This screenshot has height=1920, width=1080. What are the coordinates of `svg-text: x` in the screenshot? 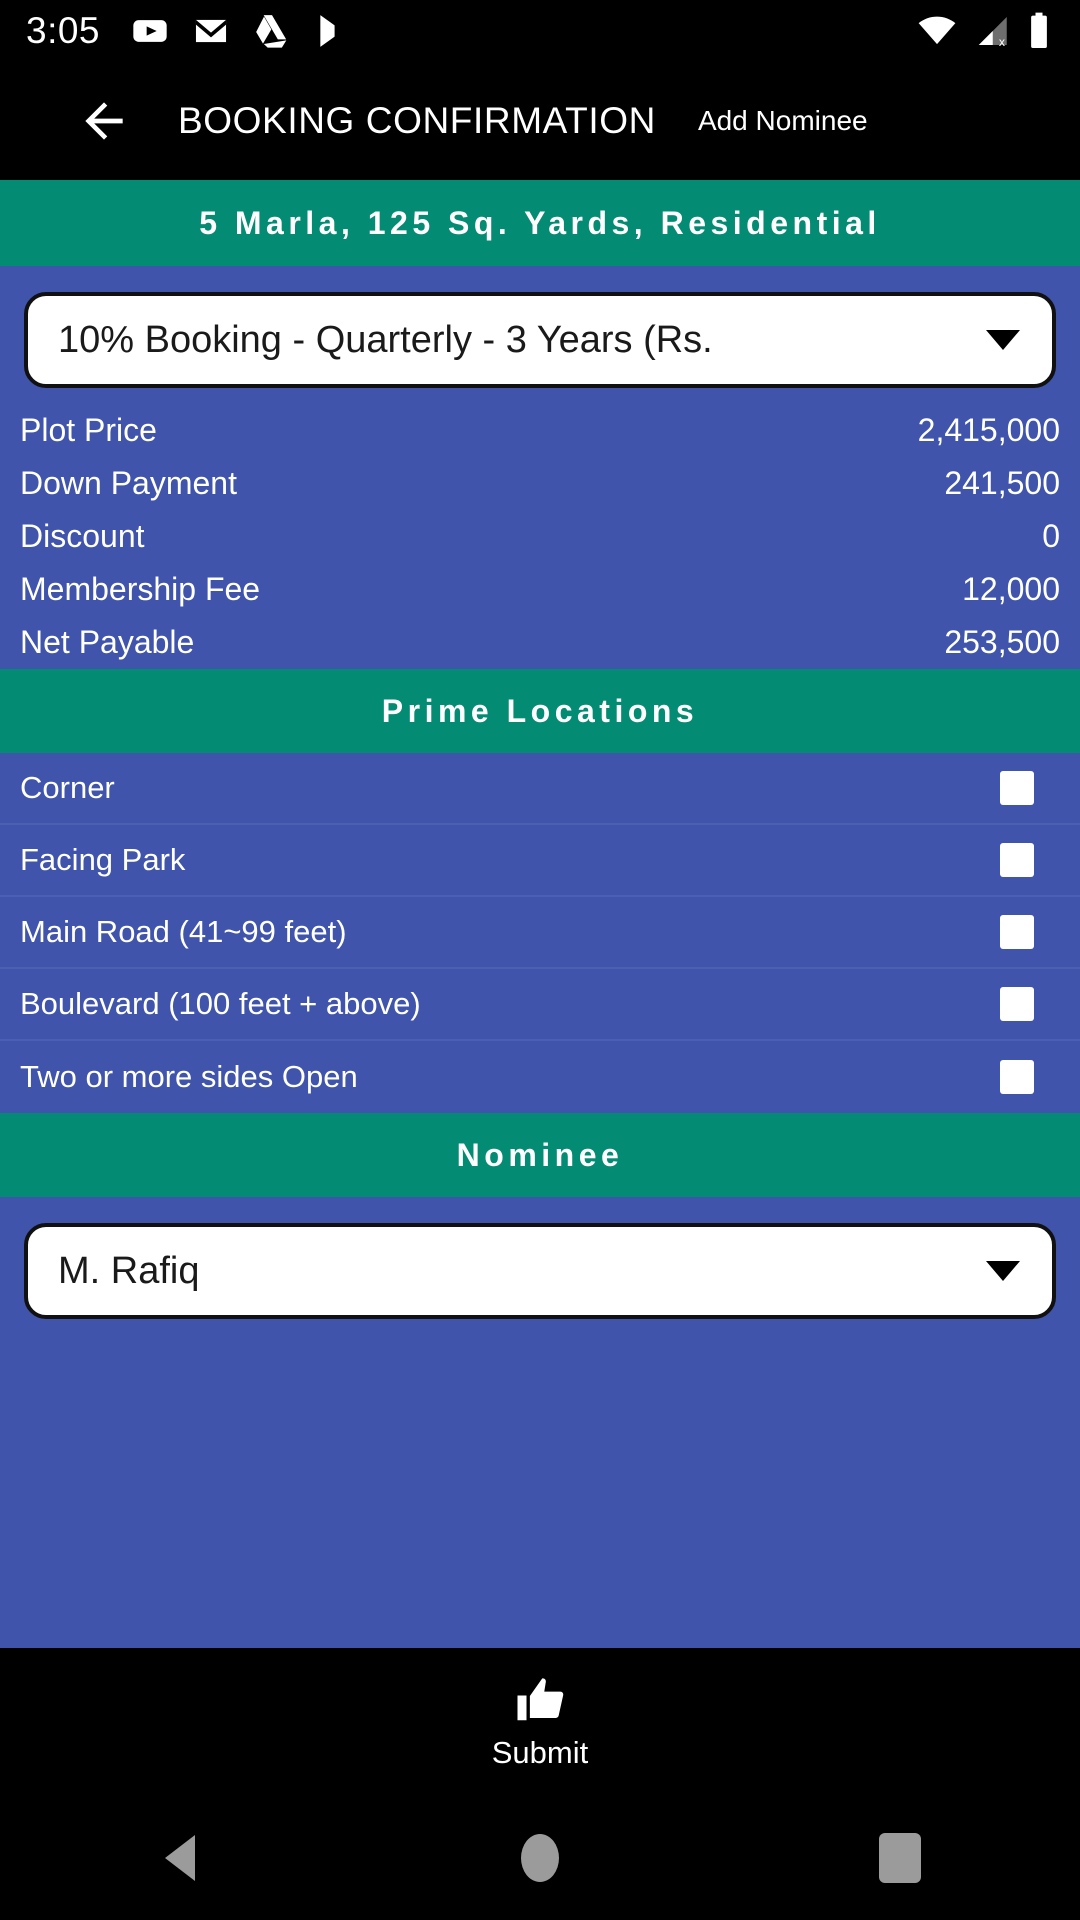 It's located at (1002, 42).